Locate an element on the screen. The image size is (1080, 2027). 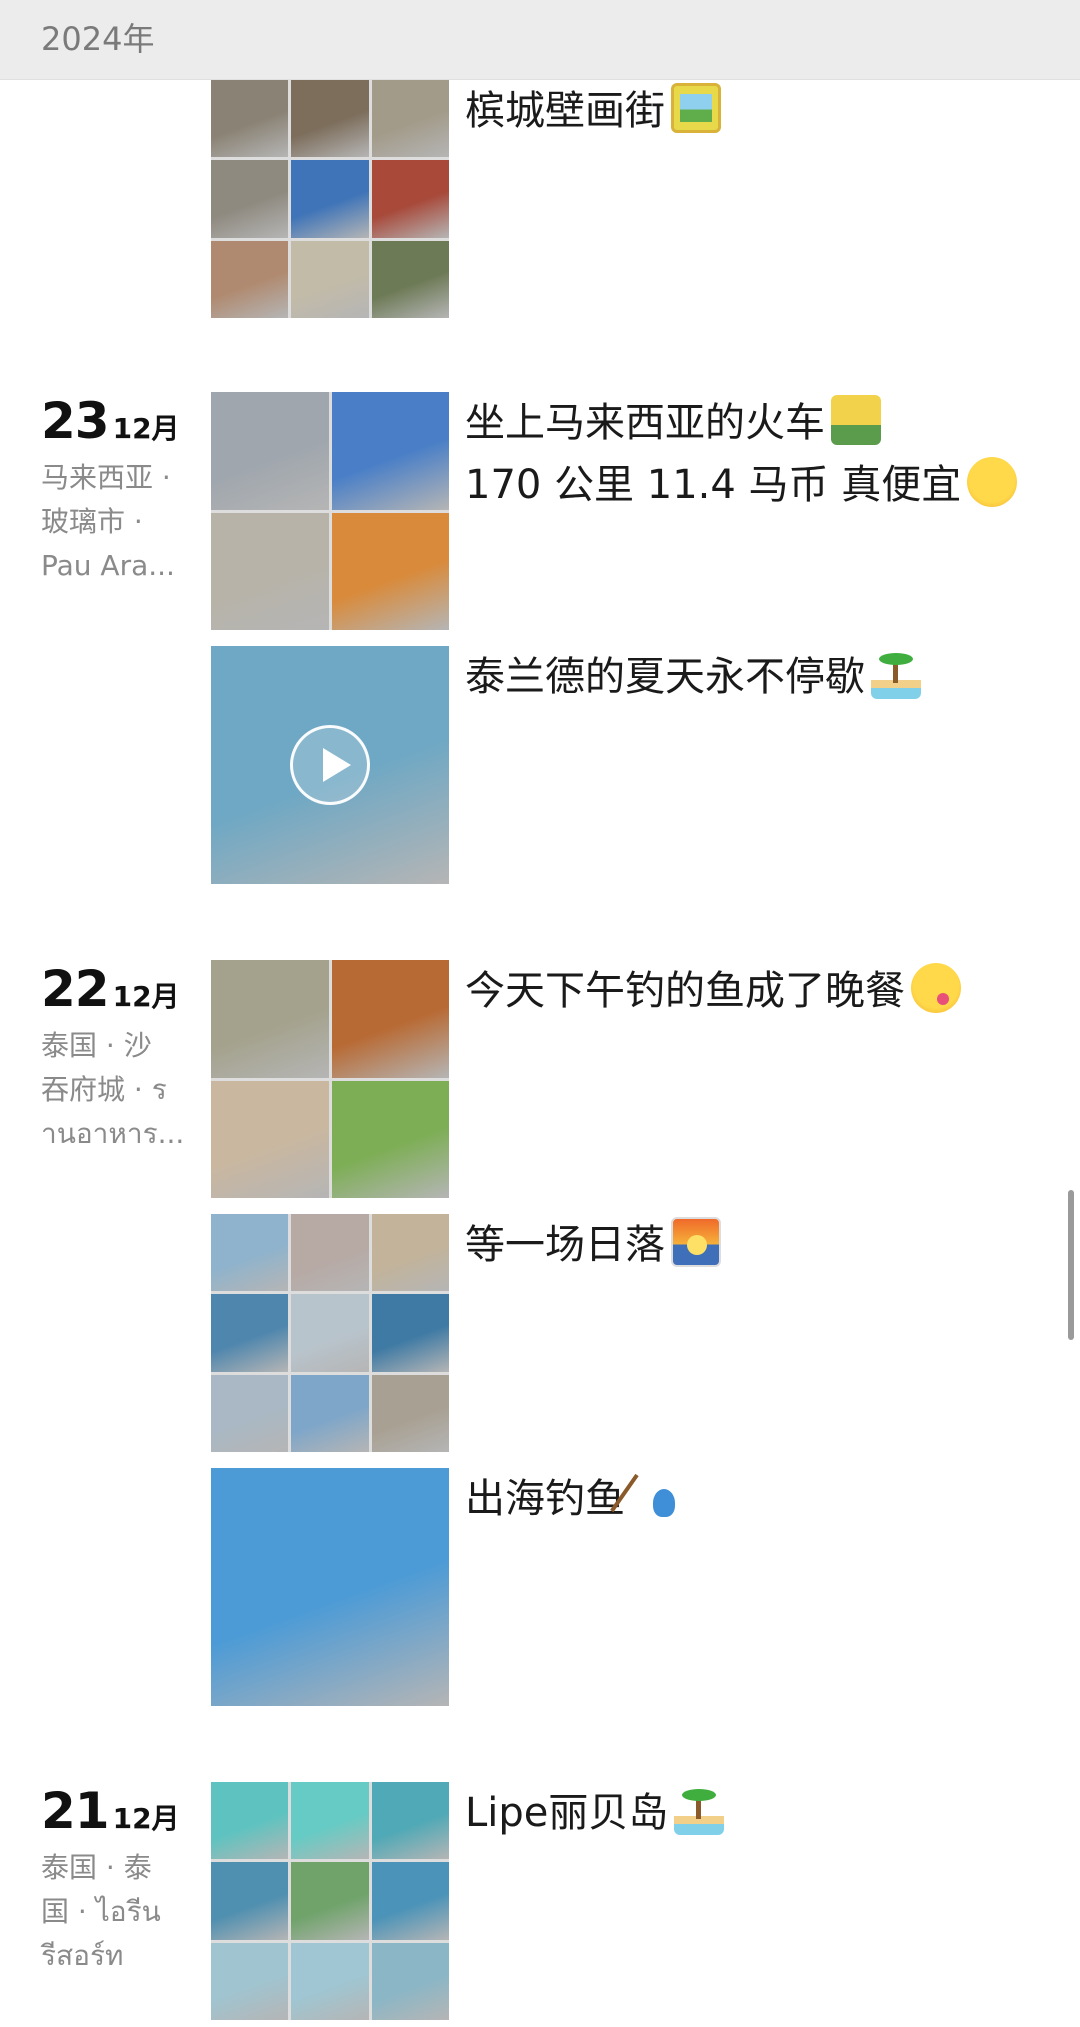
post-caption: 等一场日落 is located at coordinates (745, 1245).